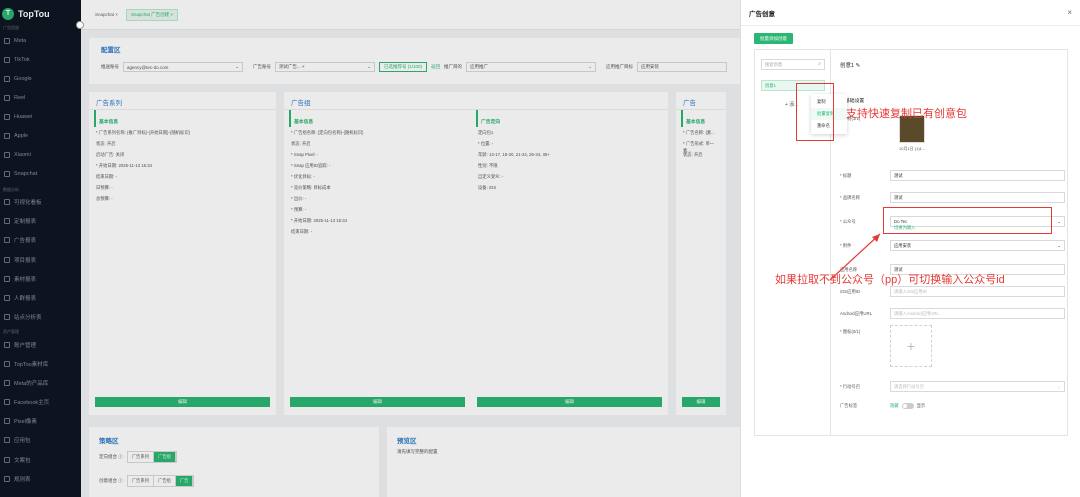 This screenshot has height=497, width=1080. Describe the element at coordinates (793, 64) in the screenshot. I see `search-input: 搜索创意 ⌕` at that location.